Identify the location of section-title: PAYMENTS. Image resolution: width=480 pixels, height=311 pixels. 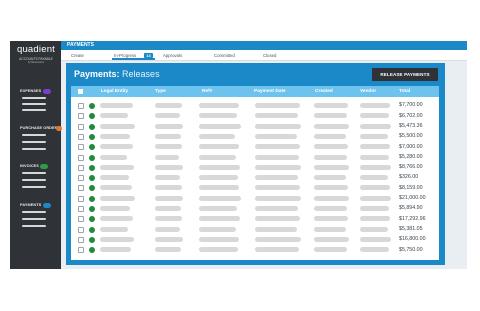
(80, 45).